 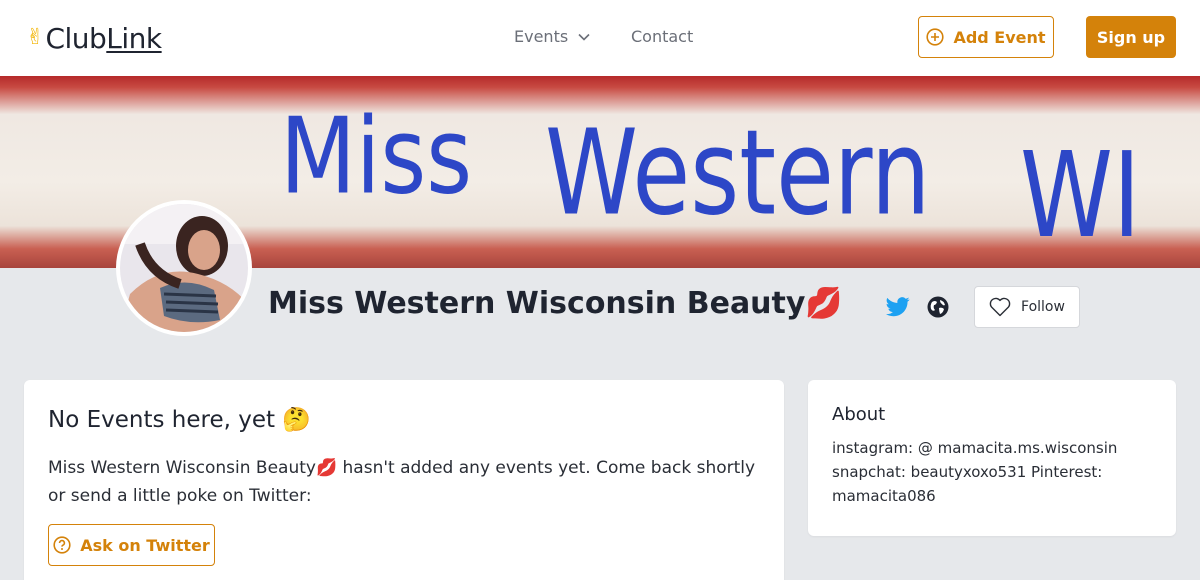 I want to click on profile-photo, so click(x=184, y=268).